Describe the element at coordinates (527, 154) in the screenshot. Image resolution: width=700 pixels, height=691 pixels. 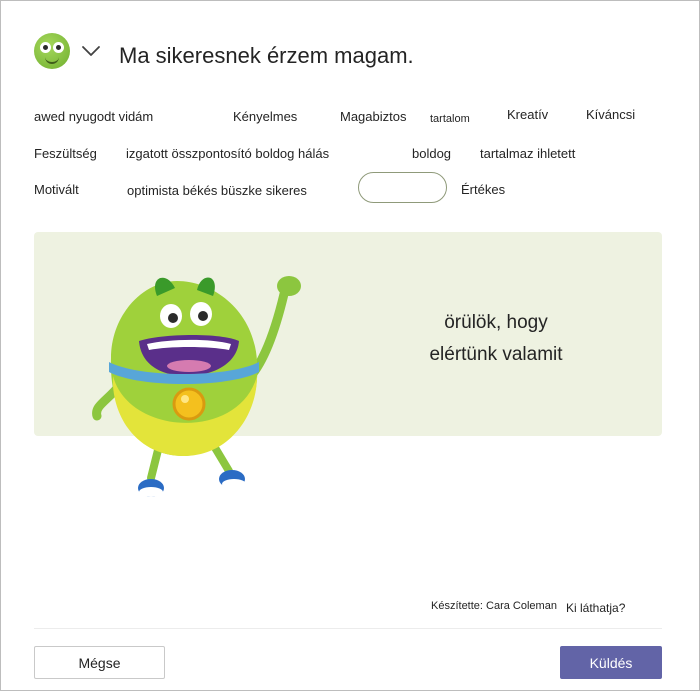
I see `feeling-word: tartalmaz ihletett` at that location.